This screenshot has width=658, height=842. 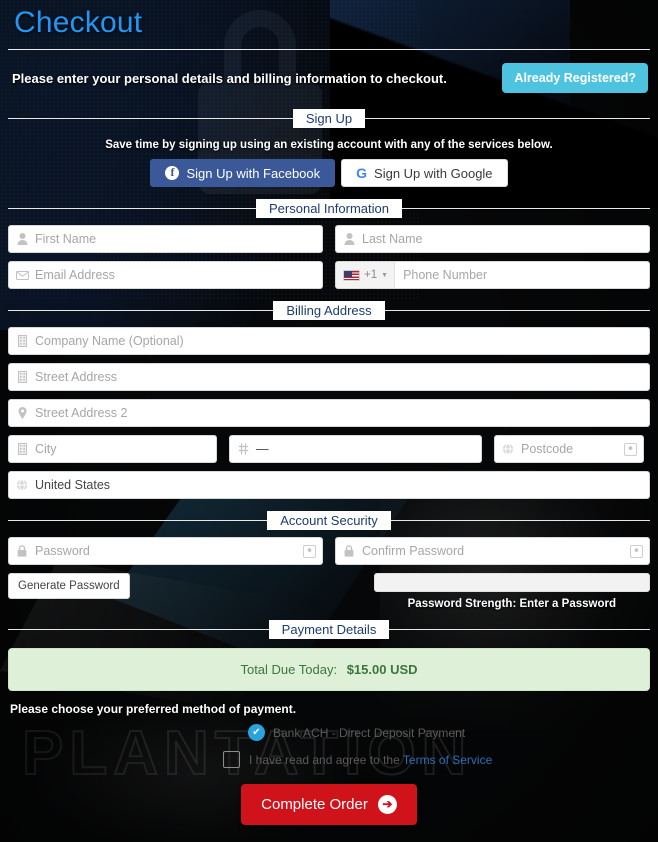 I want to click on contact-field-row: Email Address +1 ▼ Phone Number, so click(x=329, y=275).